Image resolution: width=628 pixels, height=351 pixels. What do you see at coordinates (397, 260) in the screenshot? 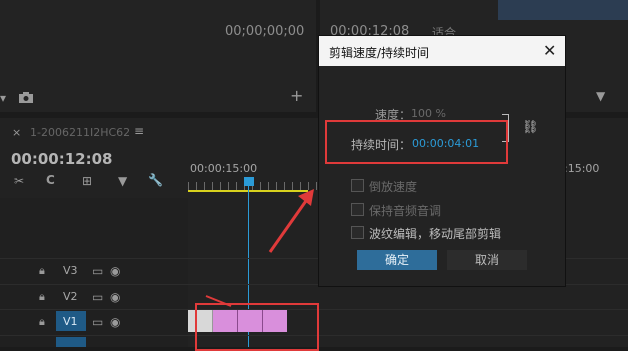
I see `ok-button: 确定` at bounding box center [397, 260].